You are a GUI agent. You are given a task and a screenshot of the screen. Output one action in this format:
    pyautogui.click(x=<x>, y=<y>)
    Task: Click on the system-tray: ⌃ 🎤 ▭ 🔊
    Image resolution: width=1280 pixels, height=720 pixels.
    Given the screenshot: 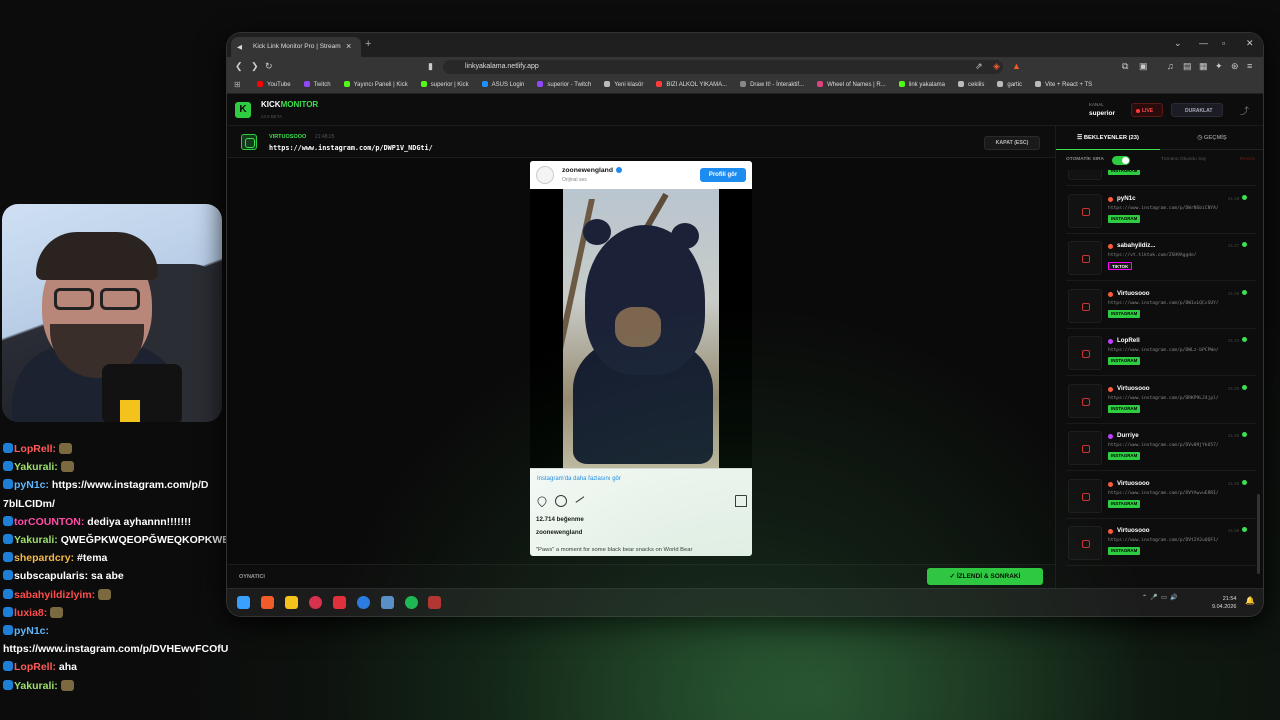 What is the action you would take?
    pyautogui.click(x=1160, y=597)
    